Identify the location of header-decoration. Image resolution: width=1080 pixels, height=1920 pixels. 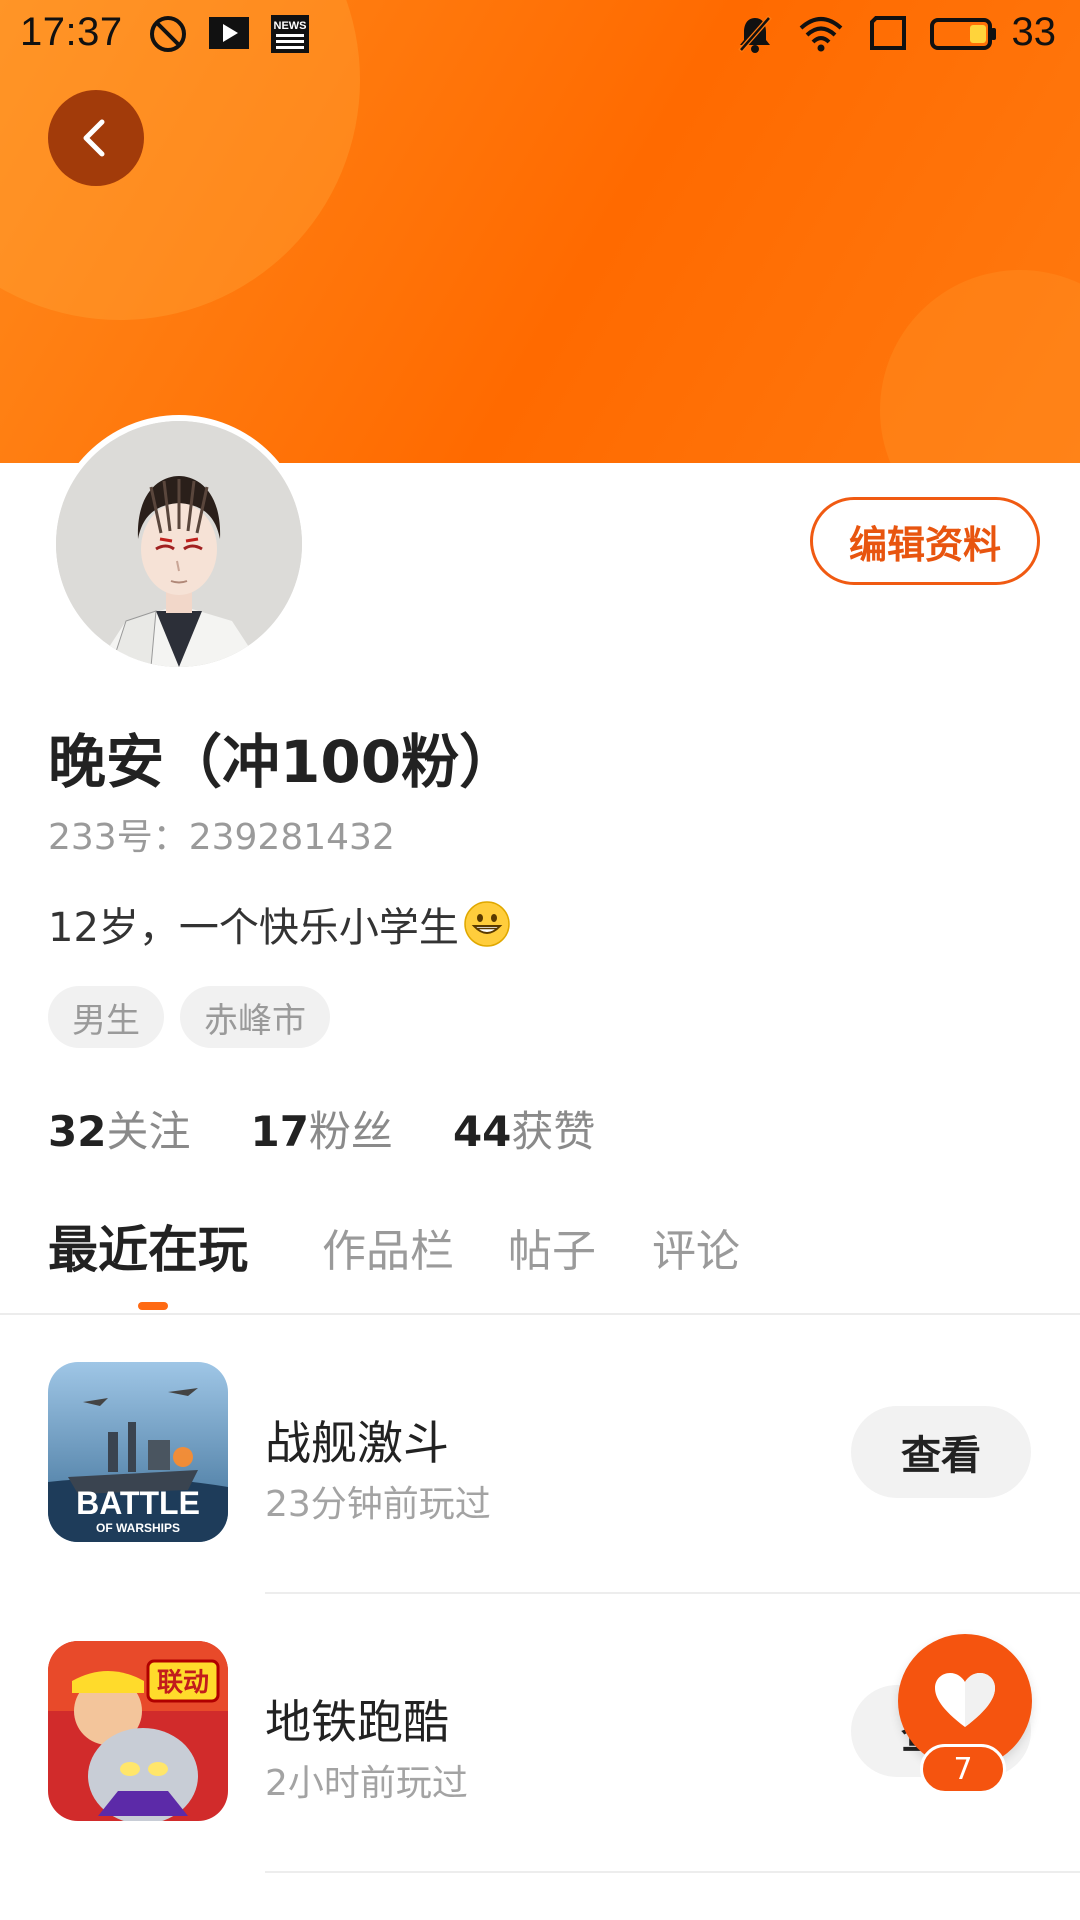
(980, 366).